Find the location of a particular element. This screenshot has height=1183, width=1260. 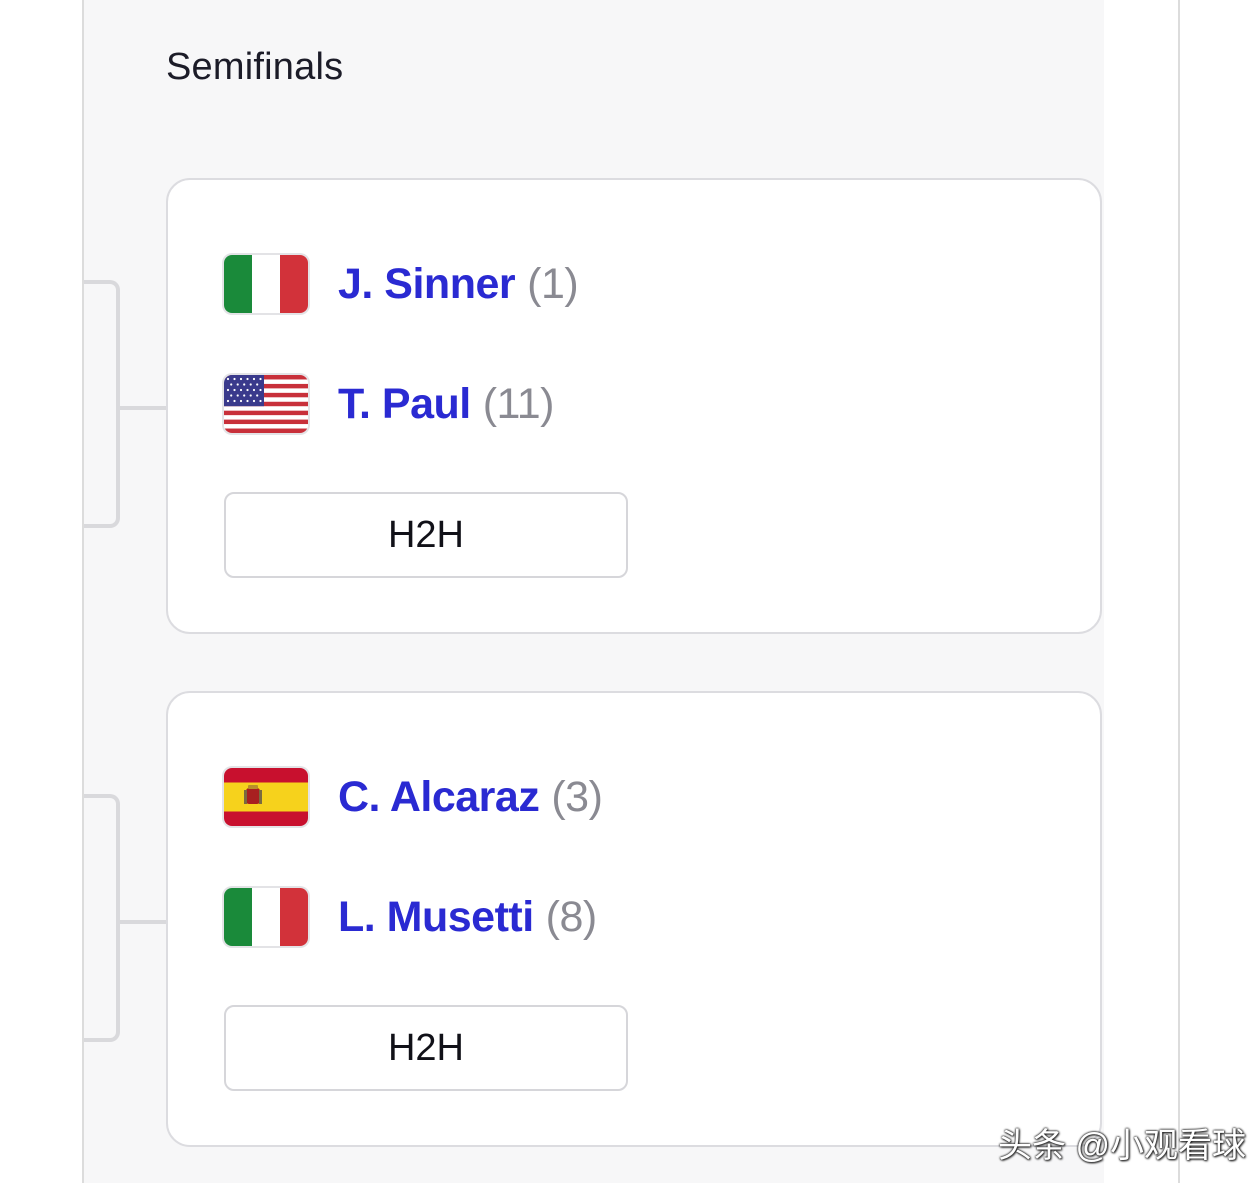

player-name: J. Sinner is located at coordinates (427, 284).